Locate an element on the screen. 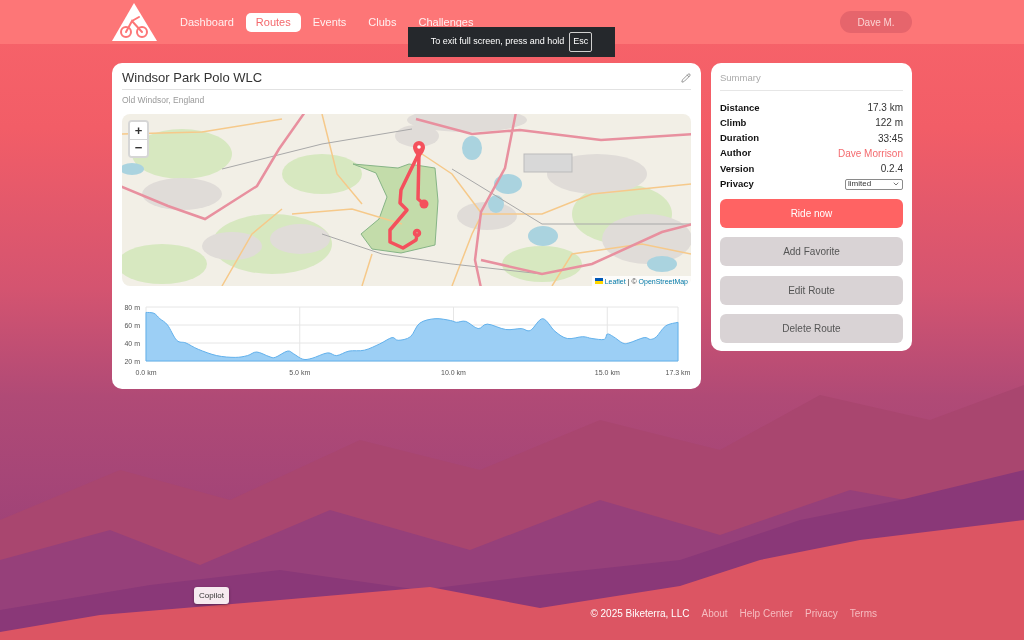 The image size is (1024, 640). zoom-out-button: − is located at coordinates (138, 147).